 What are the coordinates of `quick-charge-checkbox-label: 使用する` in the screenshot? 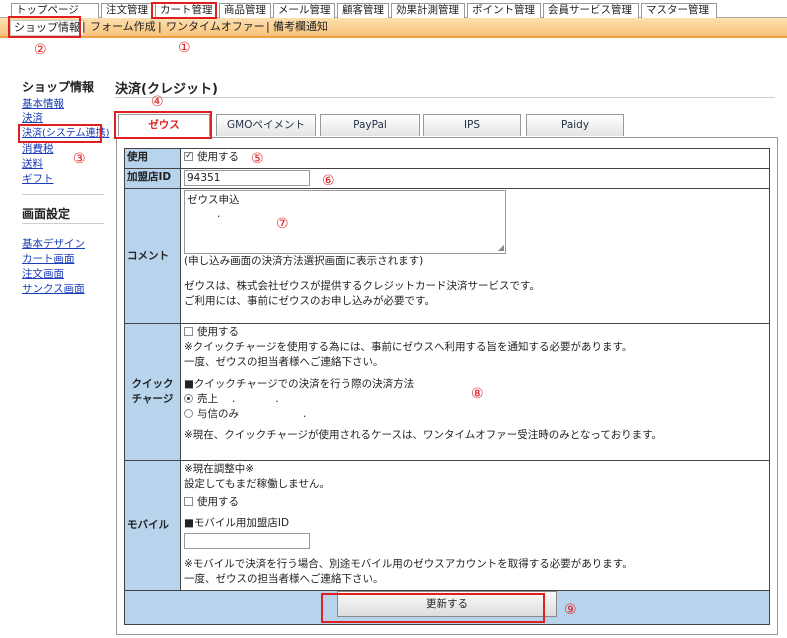 It's located at (218, 332).